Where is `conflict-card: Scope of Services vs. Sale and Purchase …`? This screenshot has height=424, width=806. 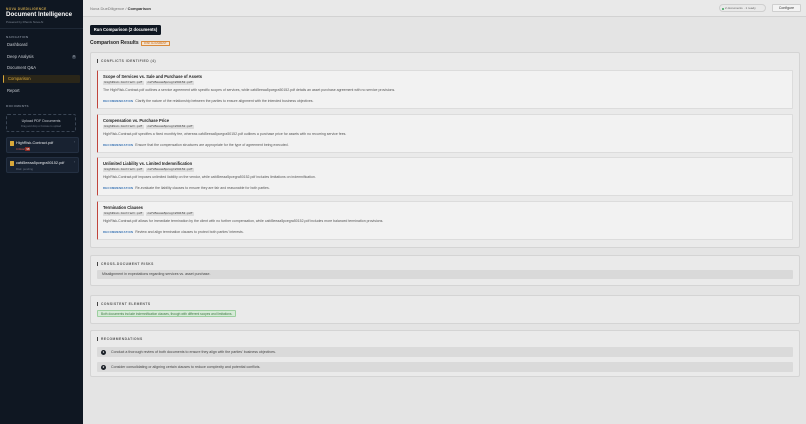
conflict-card: Scope of Services vs. Sale and Purchase … is located at coordinates (445, 89).